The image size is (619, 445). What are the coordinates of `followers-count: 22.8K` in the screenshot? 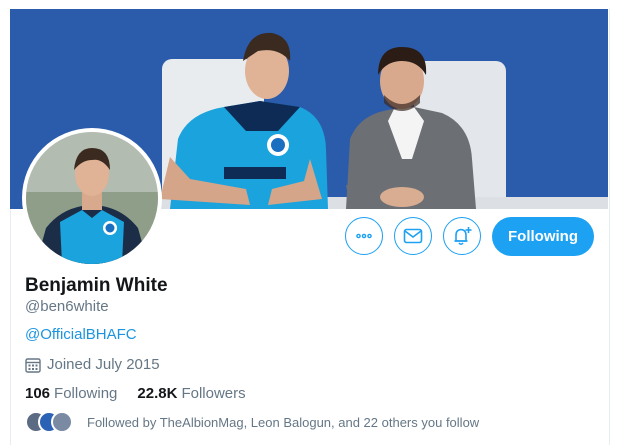 It's located at (157, 393).